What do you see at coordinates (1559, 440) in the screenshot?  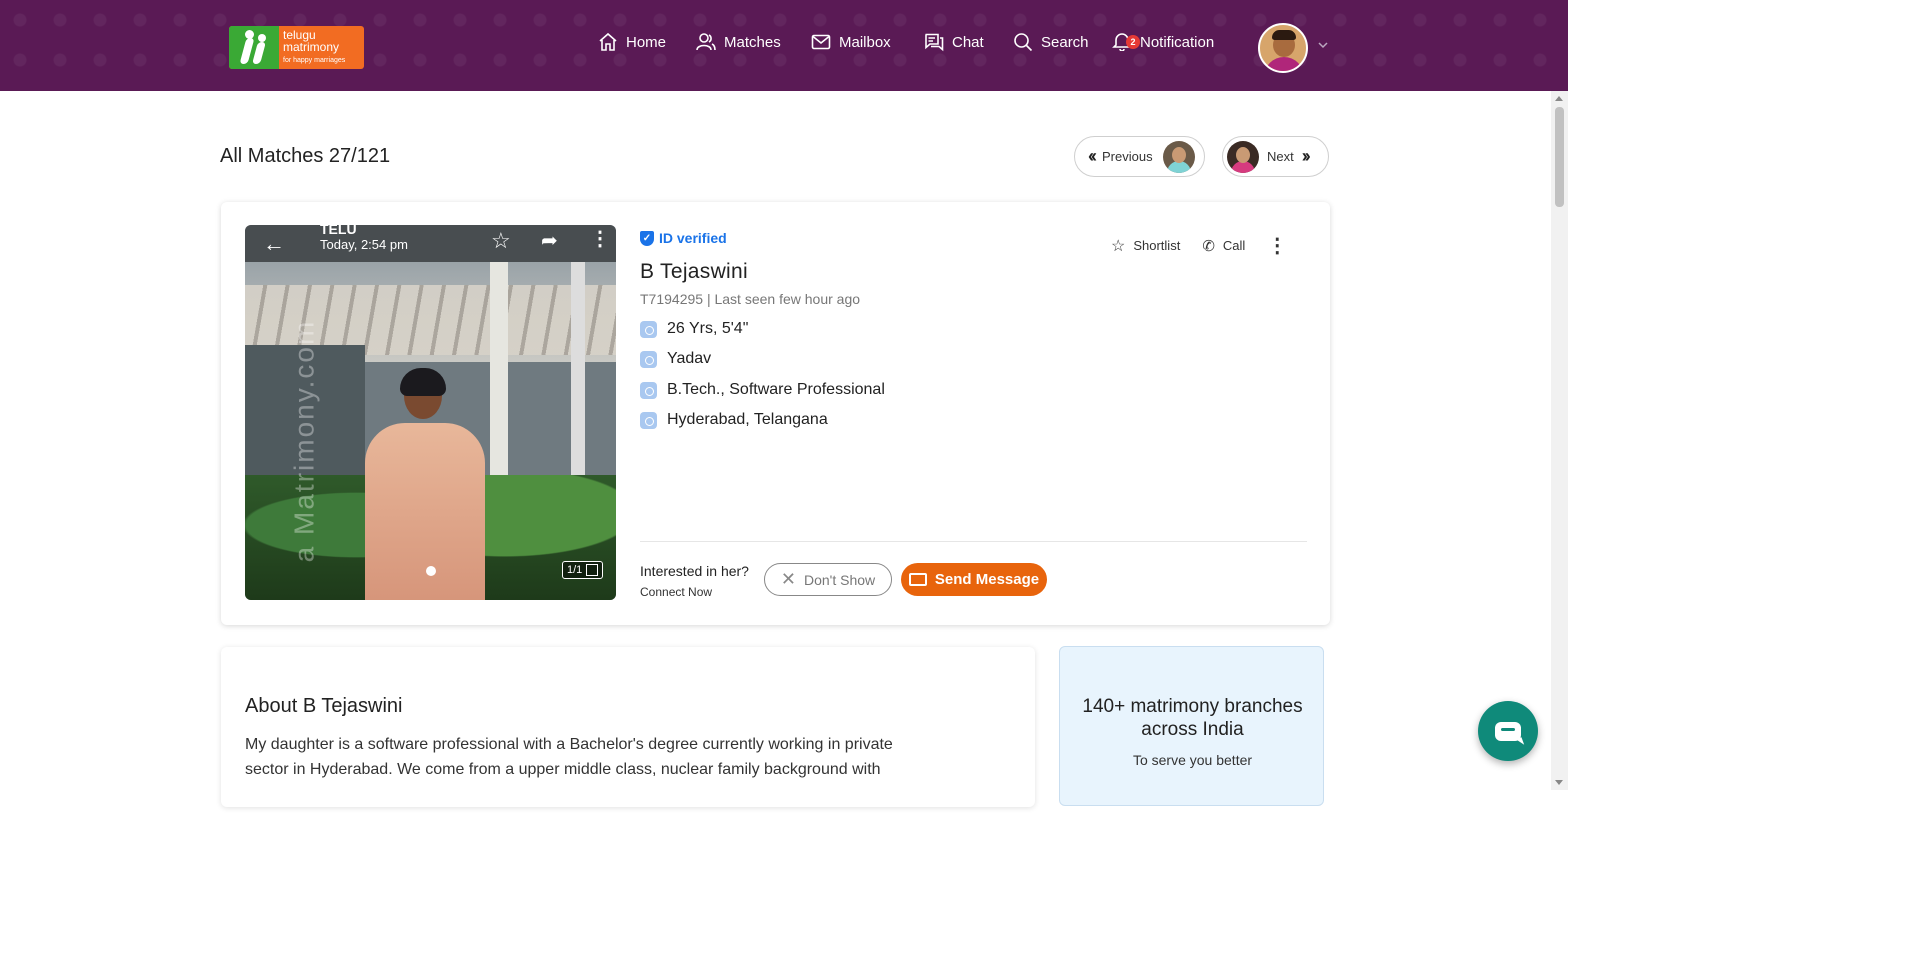 I see `page-scrollbar` at bounding box center [1559, 440].